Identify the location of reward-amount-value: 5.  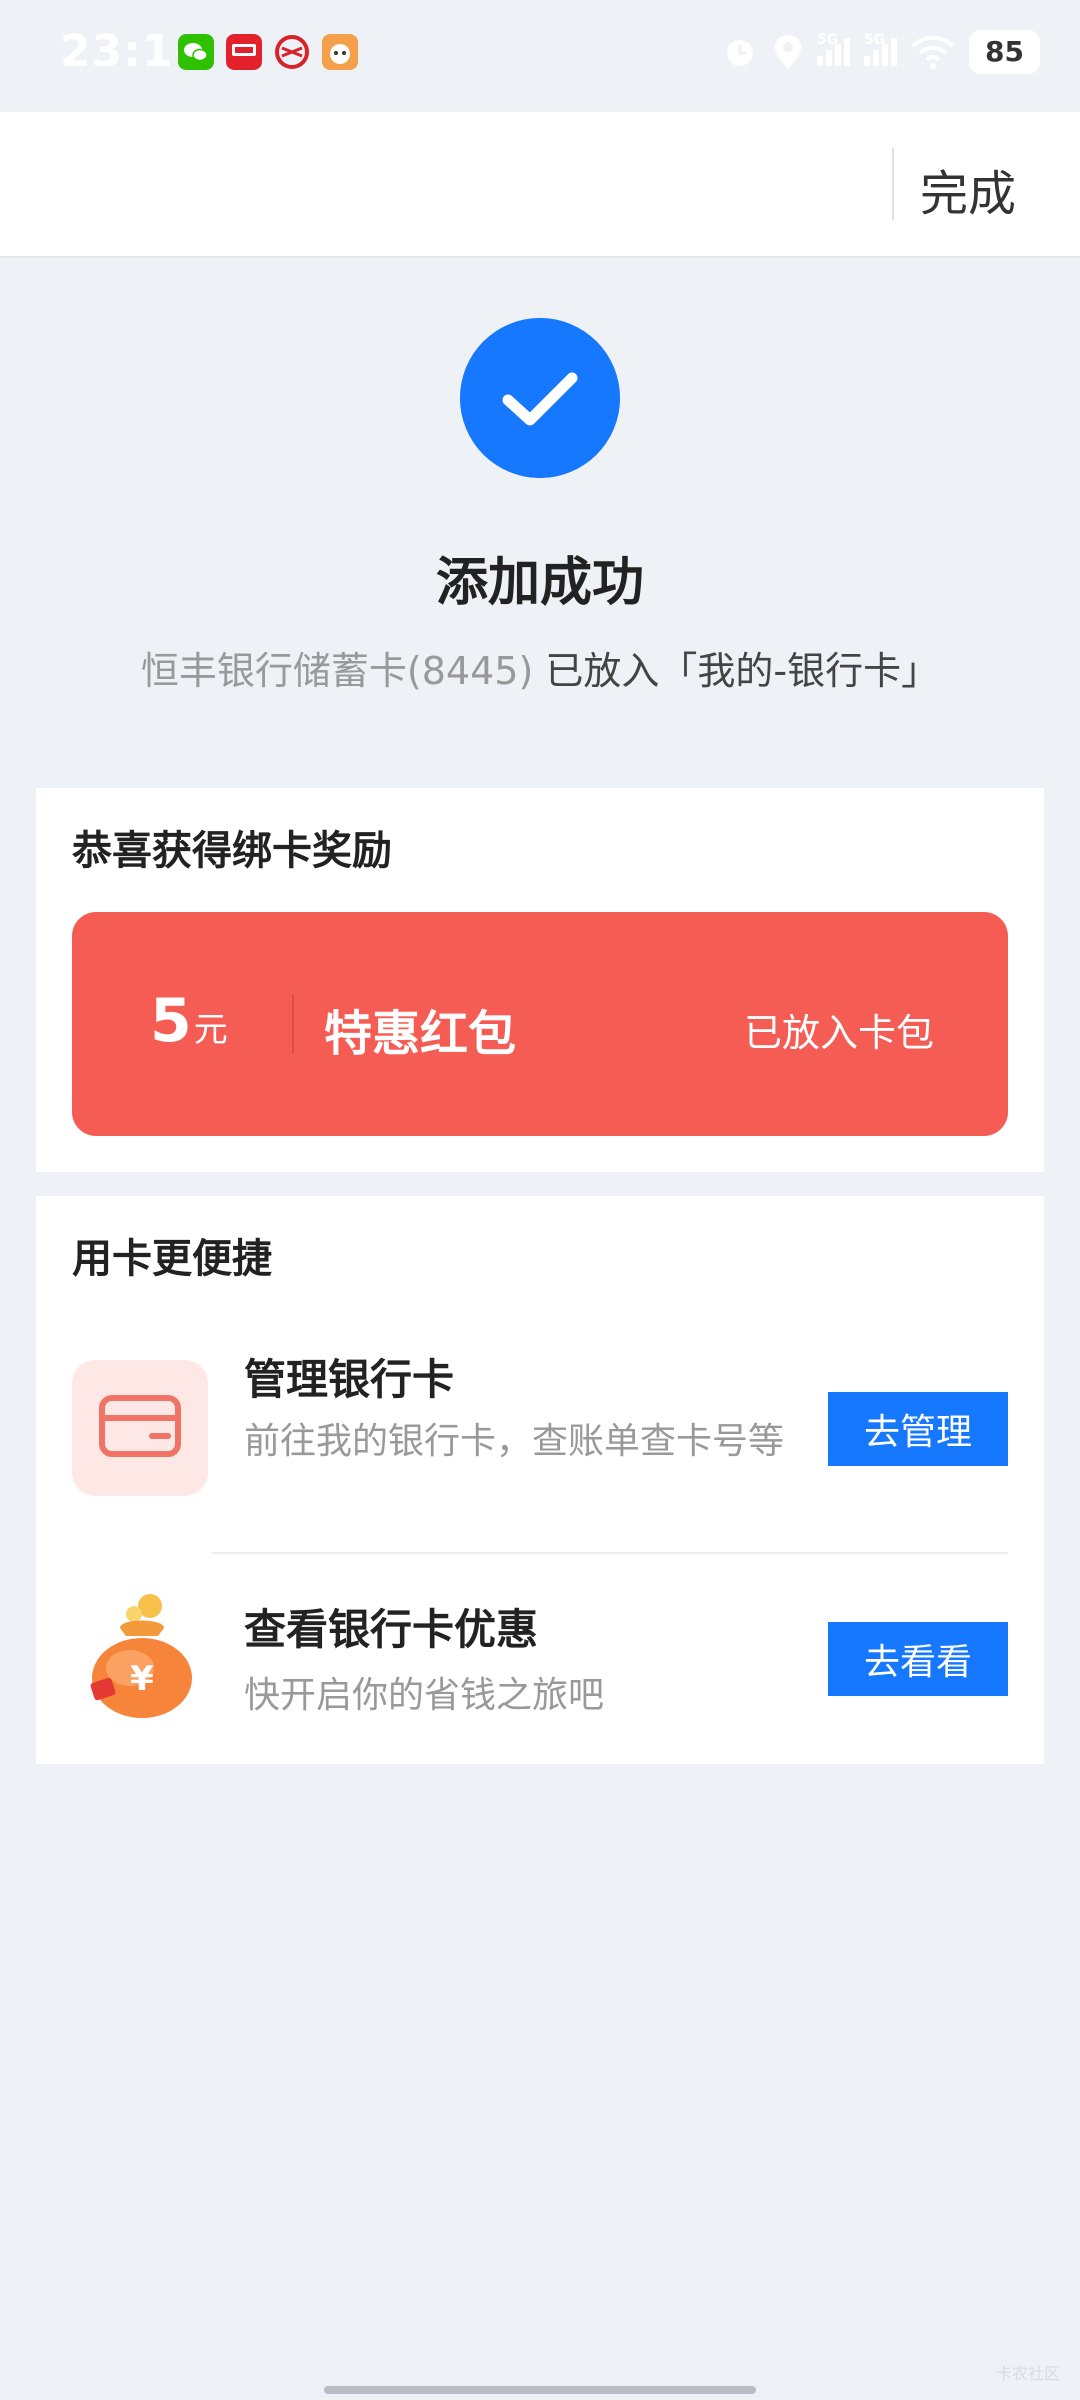
(171, 1021).